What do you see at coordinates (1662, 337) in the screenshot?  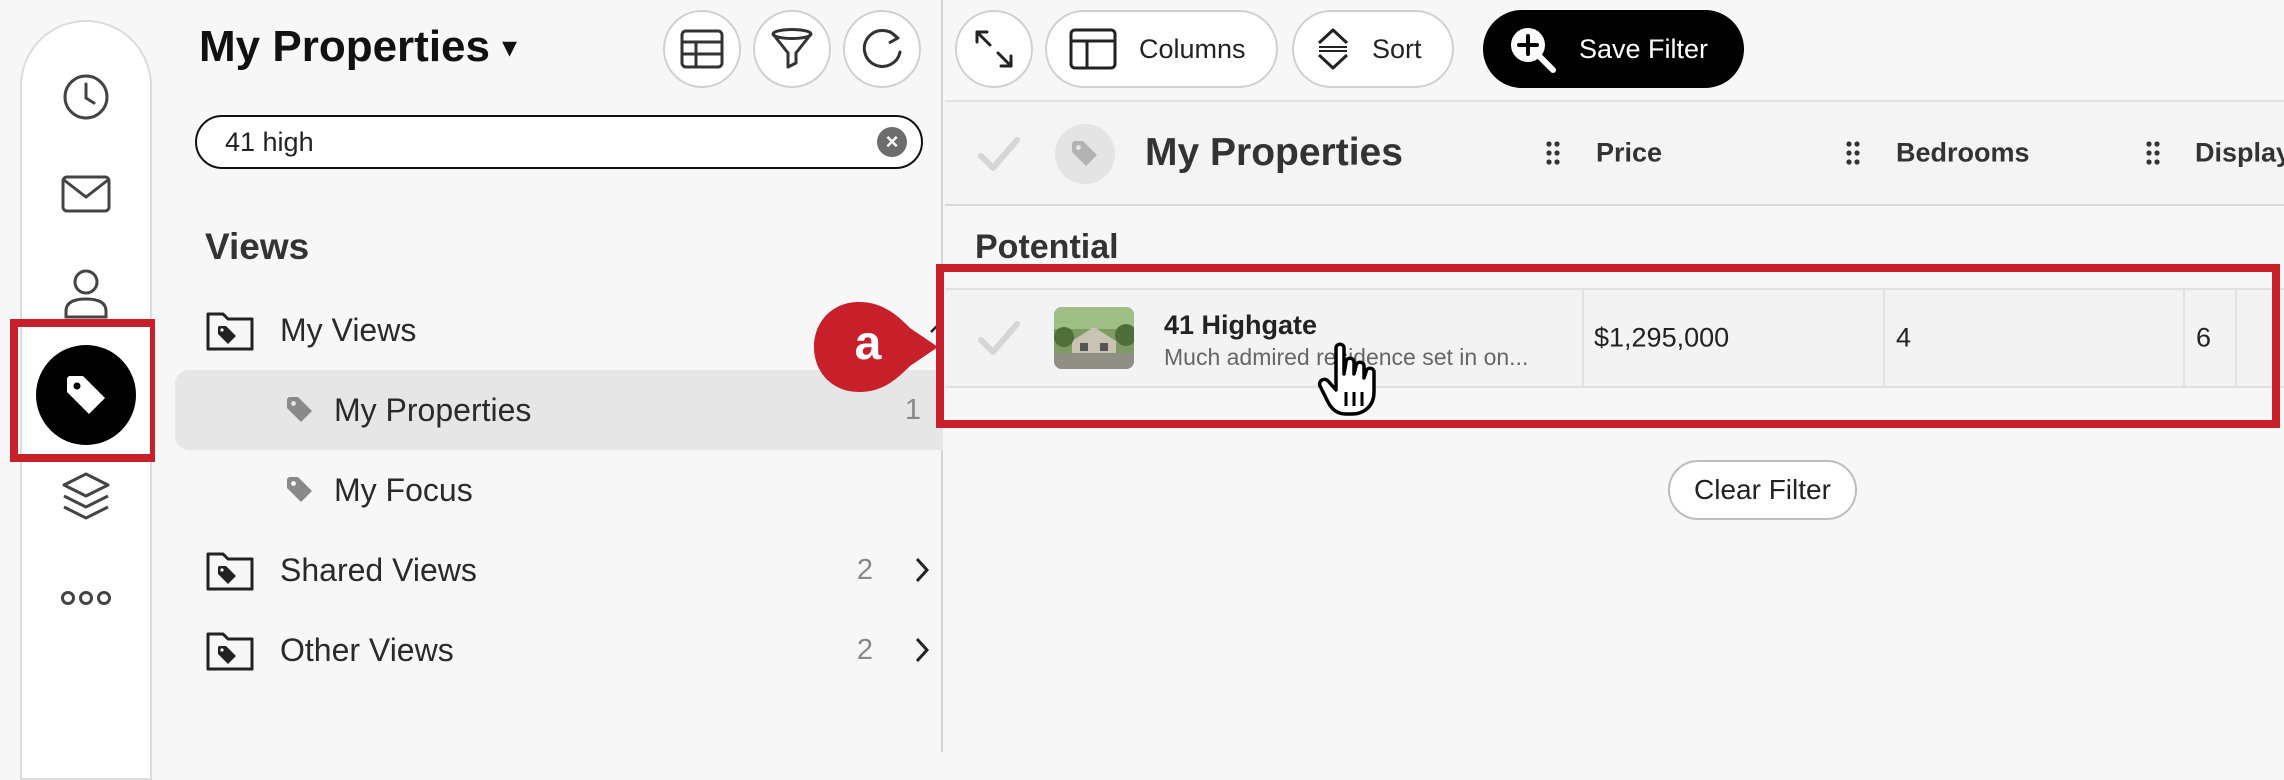 I see `price-cell: $1,295,000` at bounding box center [1662, 337].